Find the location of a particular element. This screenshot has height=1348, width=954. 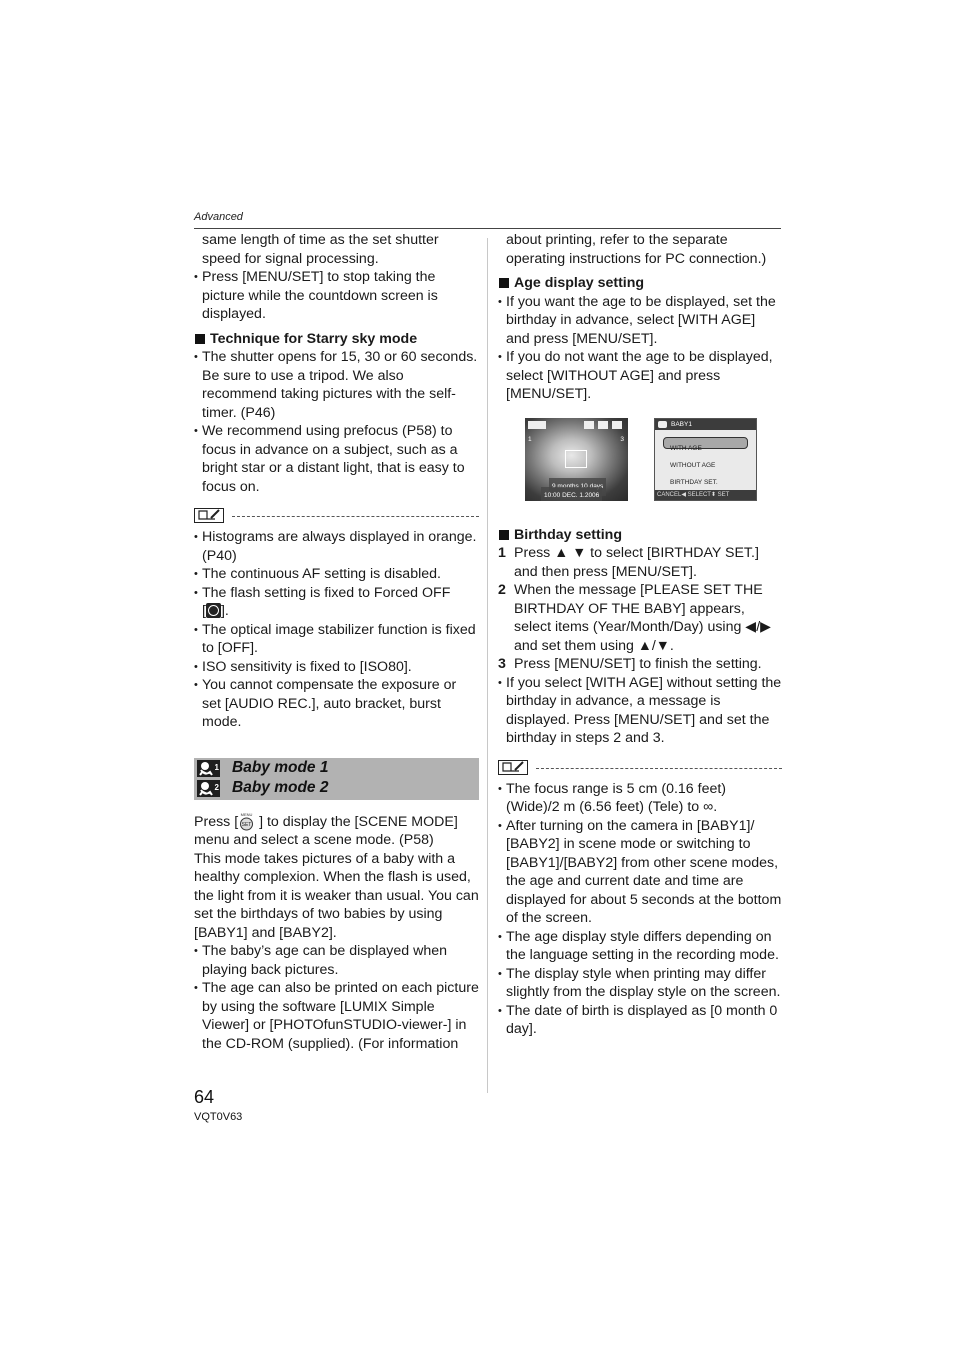

mode-line-1: 1 Baby mode 1 is located at coordinates (263, 768).